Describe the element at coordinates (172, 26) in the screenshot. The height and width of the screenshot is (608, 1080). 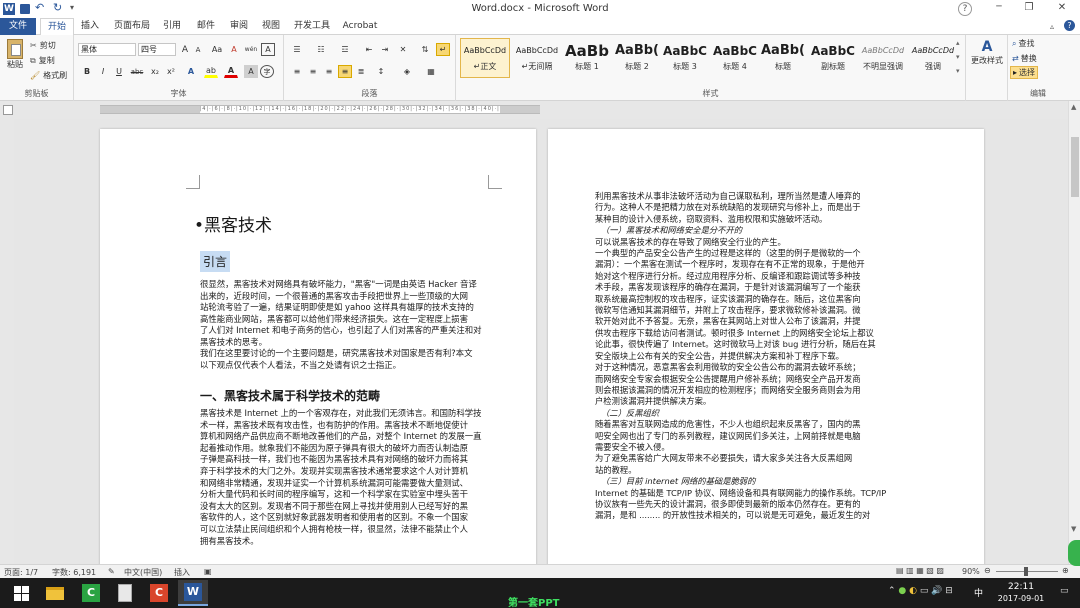
I see `tab-references: 引用` at that location.